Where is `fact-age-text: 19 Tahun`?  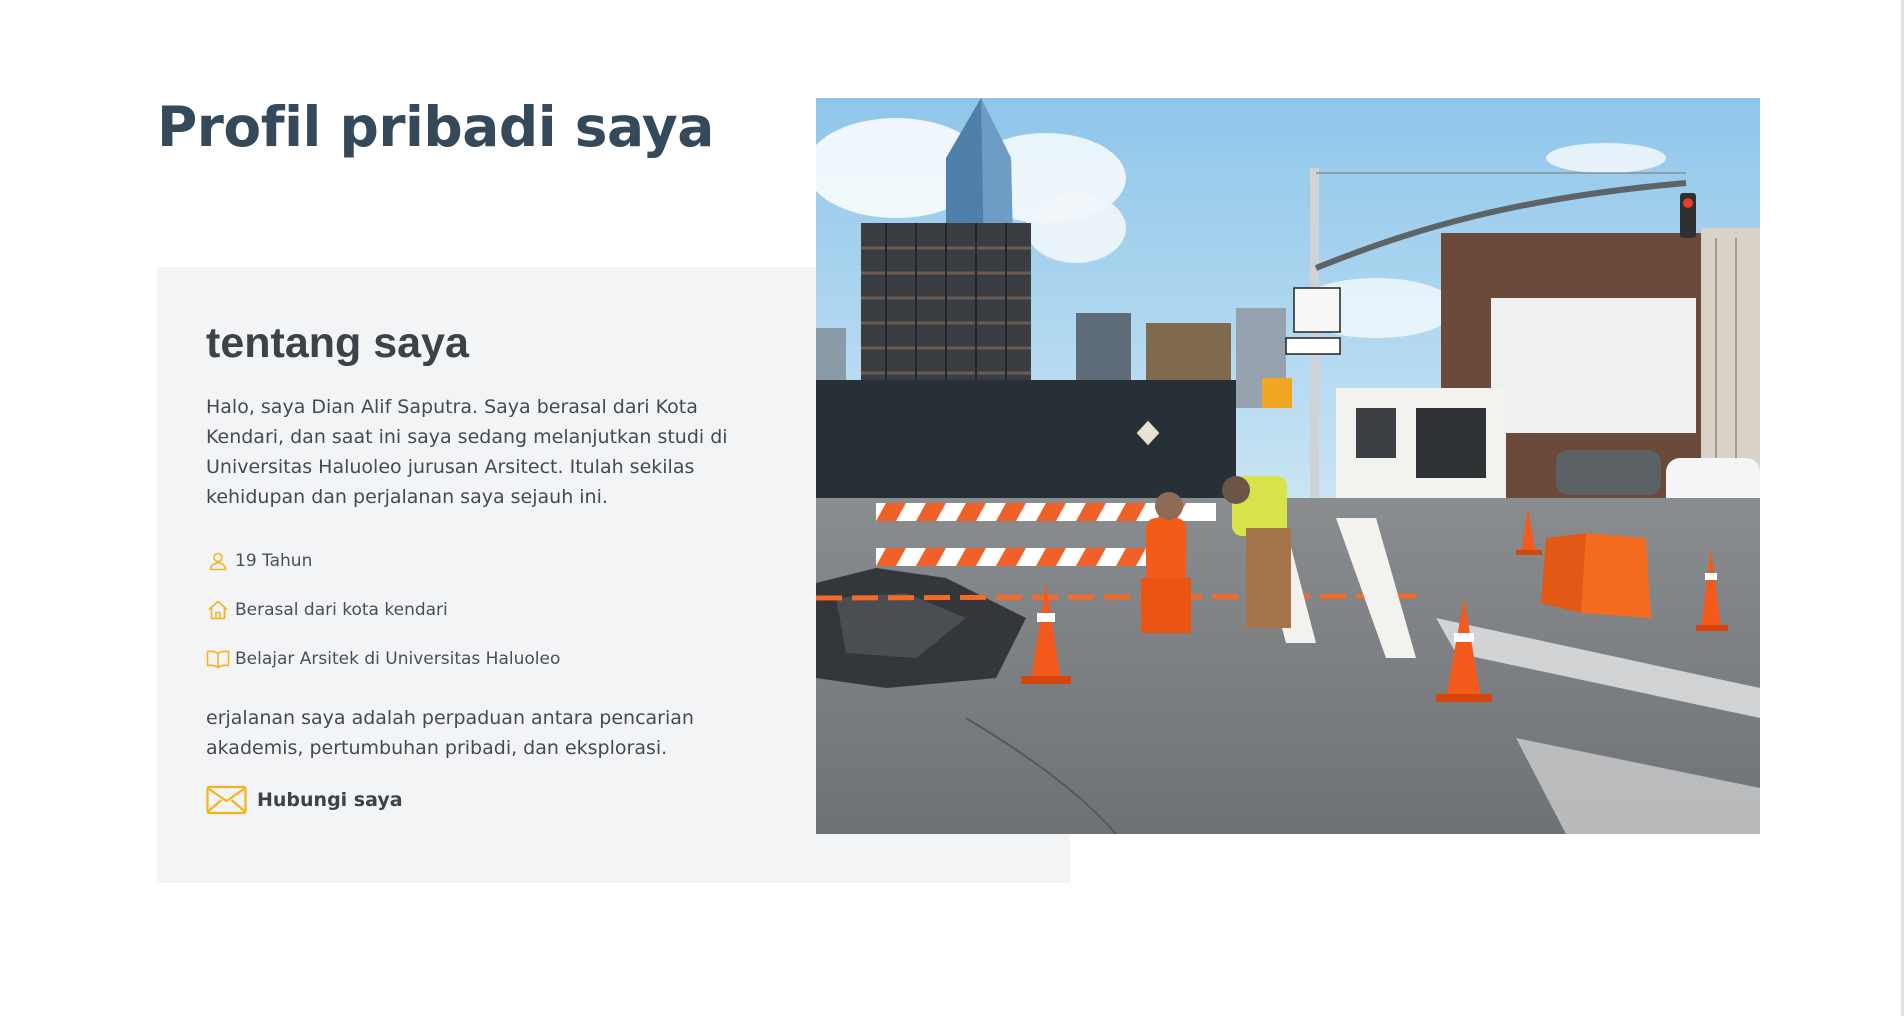
fact-age-text: 19 Tahun is located at coordinates (274, 560).